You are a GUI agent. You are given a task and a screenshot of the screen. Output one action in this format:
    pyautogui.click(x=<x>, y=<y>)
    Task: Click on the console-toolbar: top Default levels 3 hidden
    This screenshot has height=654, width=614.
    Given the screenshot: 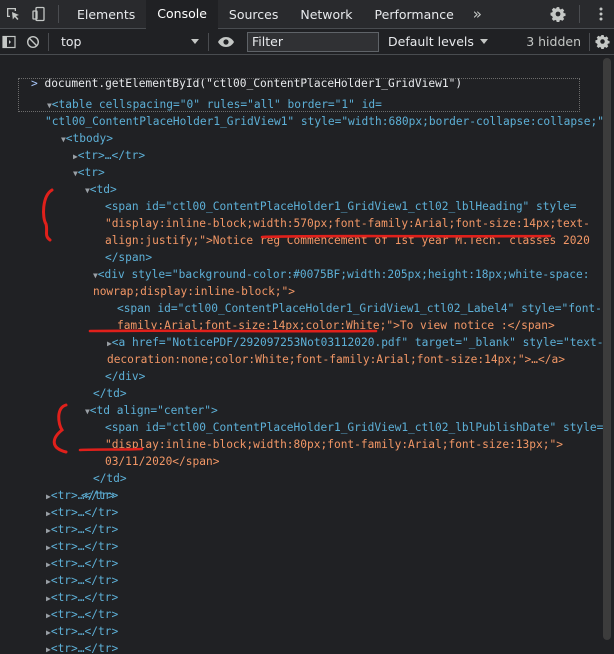 What is the action you would take?
    pyautogui.click(x=307, y=42)
    